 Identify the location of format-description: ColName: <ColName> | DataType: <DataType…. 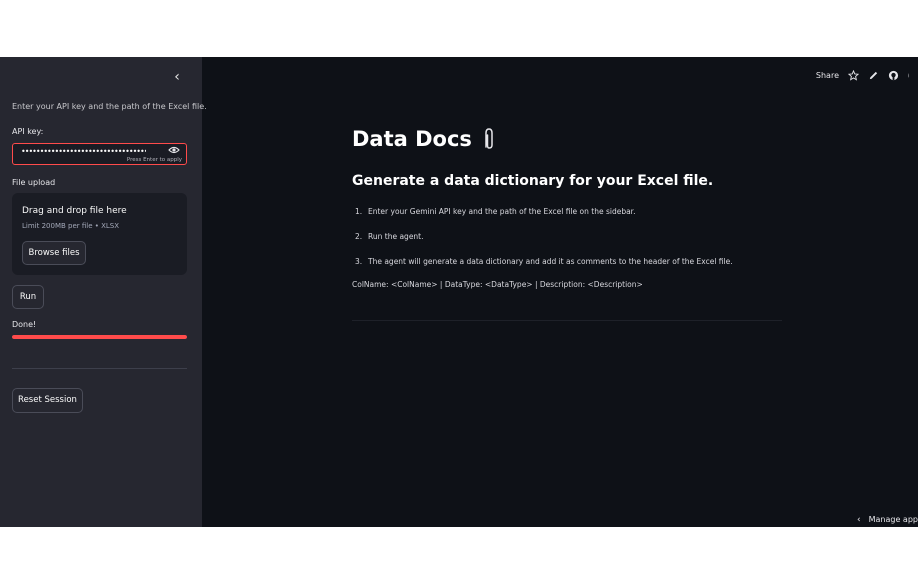
(497, 284).